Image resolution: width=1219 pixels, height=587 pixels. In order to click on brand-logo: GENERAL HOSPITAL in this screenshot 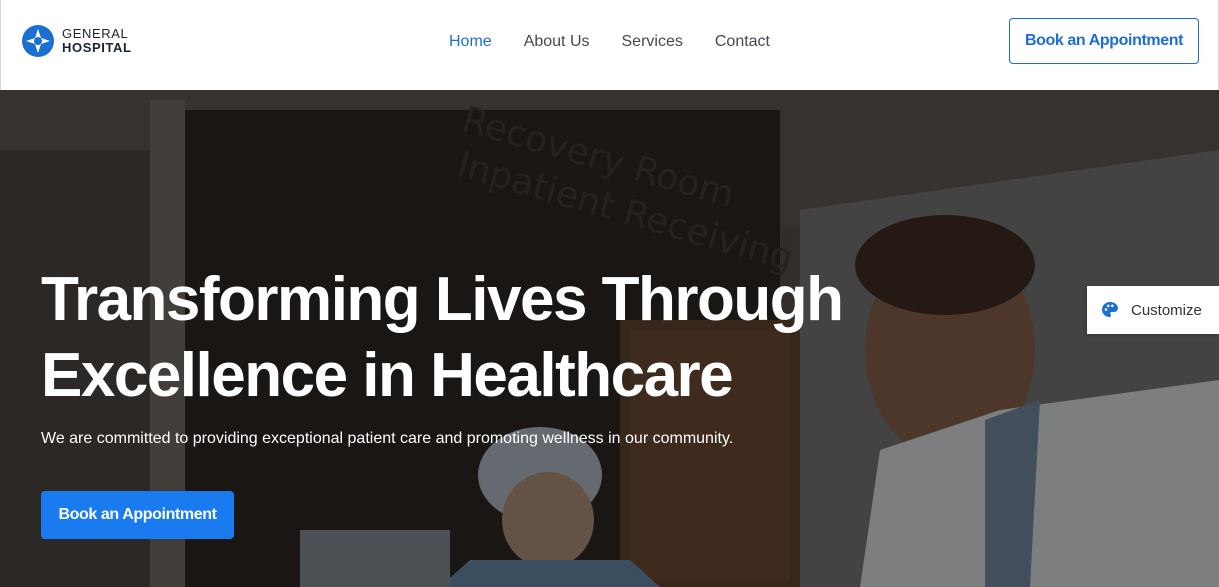, I will do `click(76, 41)`.